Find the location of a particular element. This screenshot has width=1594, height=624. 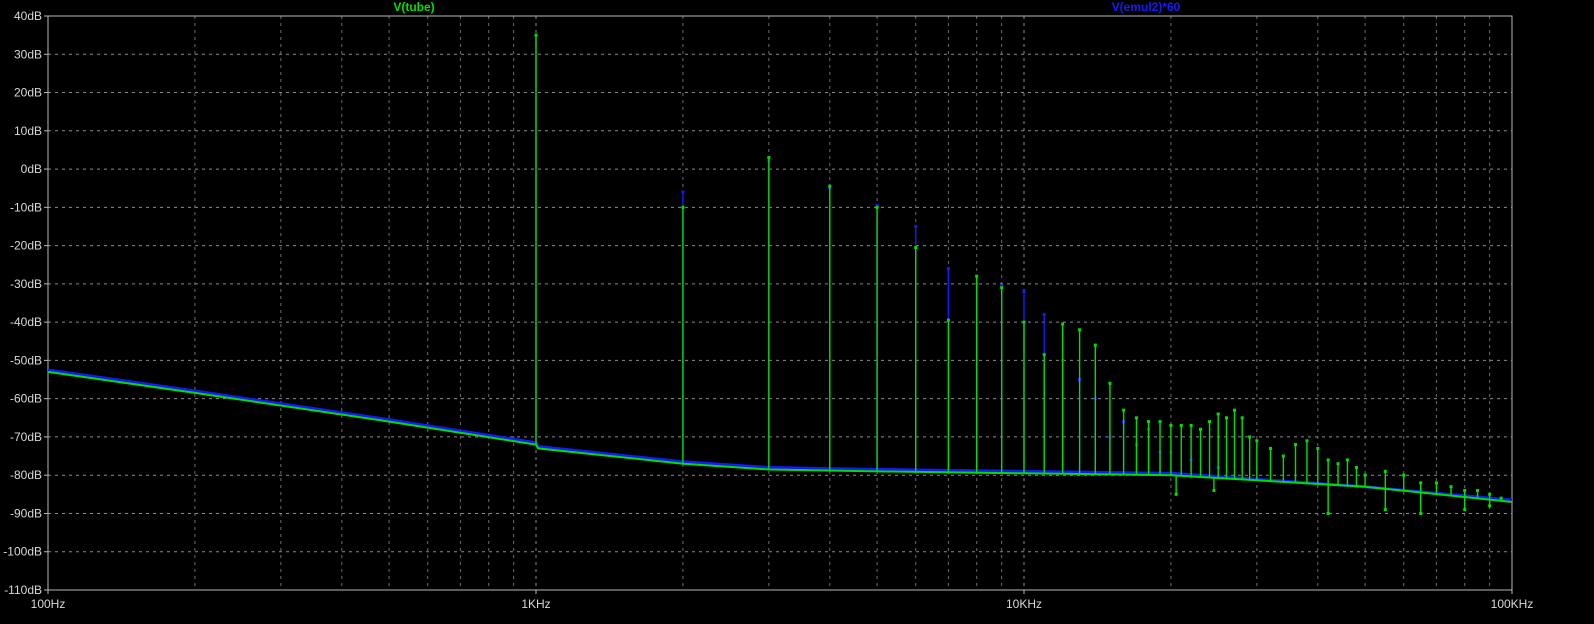

y-tick-label: -30dB is located at coordinates (26, 284).